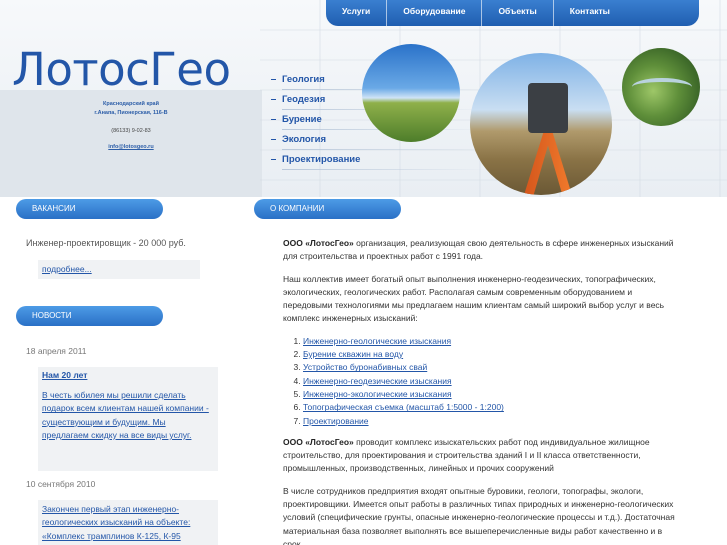 The height and width of the screenshot is (545, 727). What do you see at coordinates (377, 381) in the screenshot?
I see `service-link: Инженерно-геодезические изыскания` at bounding box center [377, 381].